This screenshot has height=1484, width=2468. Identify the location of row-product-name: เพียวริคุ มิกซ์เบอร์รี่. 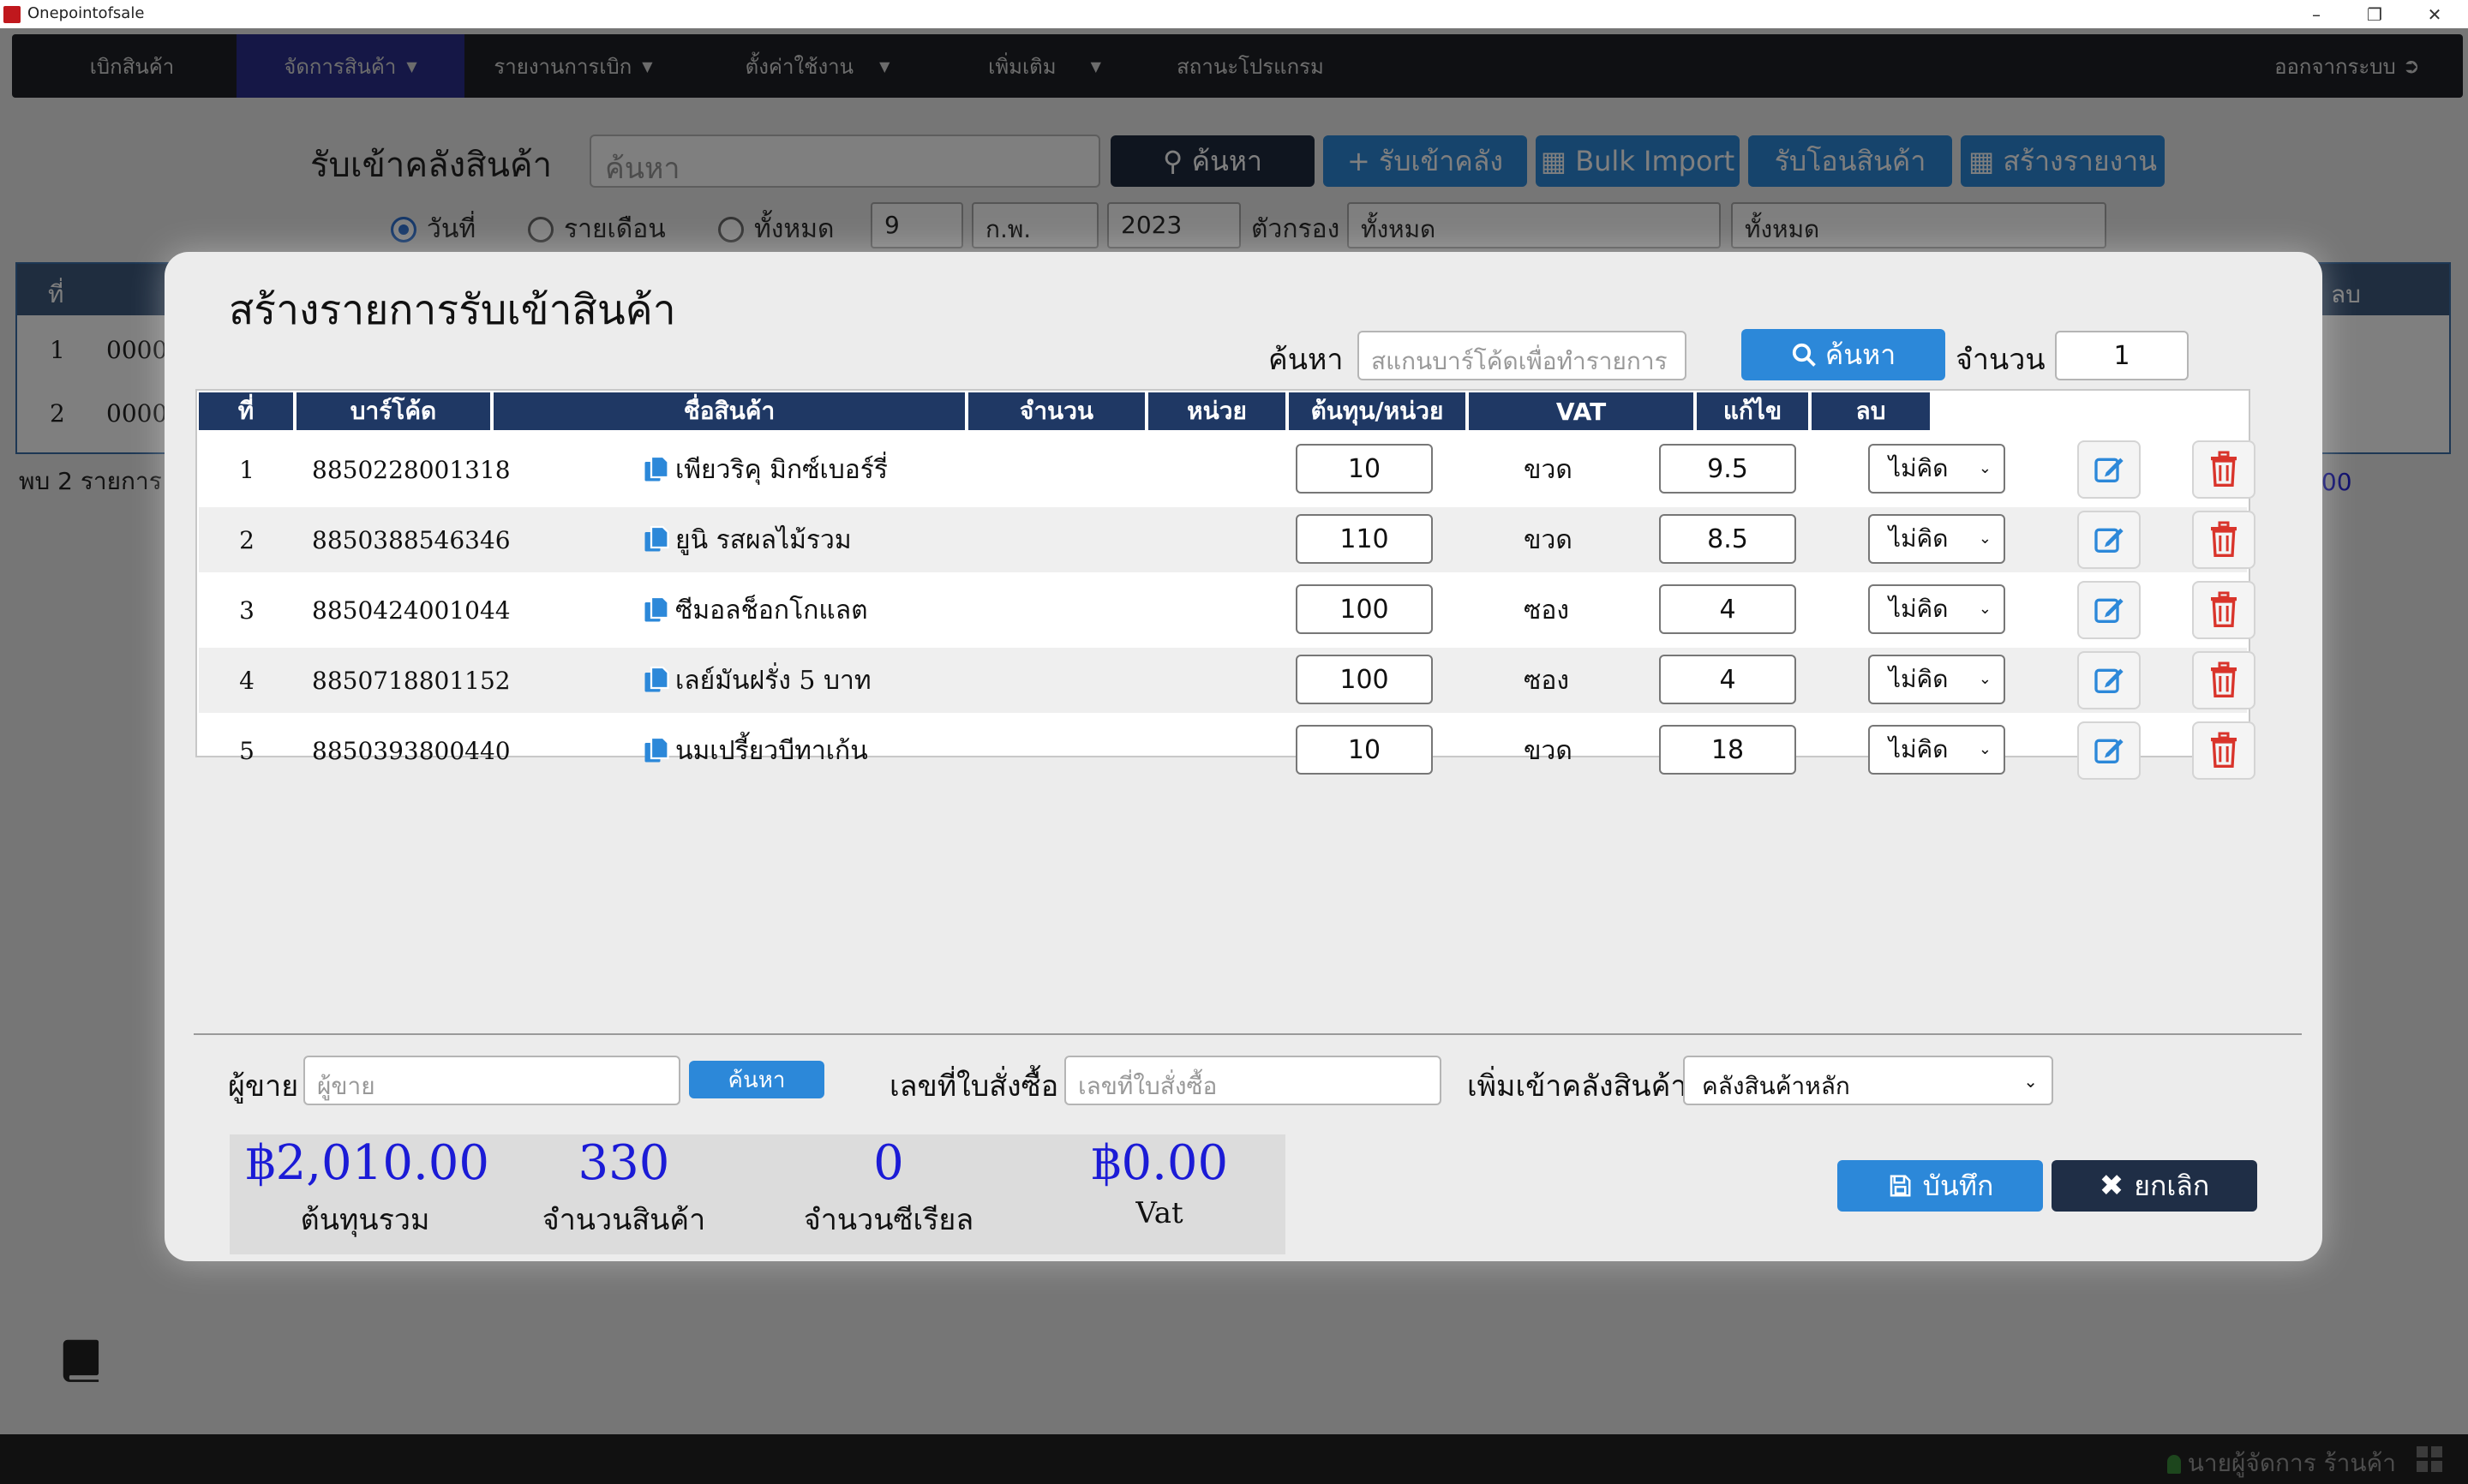
(782, 469).